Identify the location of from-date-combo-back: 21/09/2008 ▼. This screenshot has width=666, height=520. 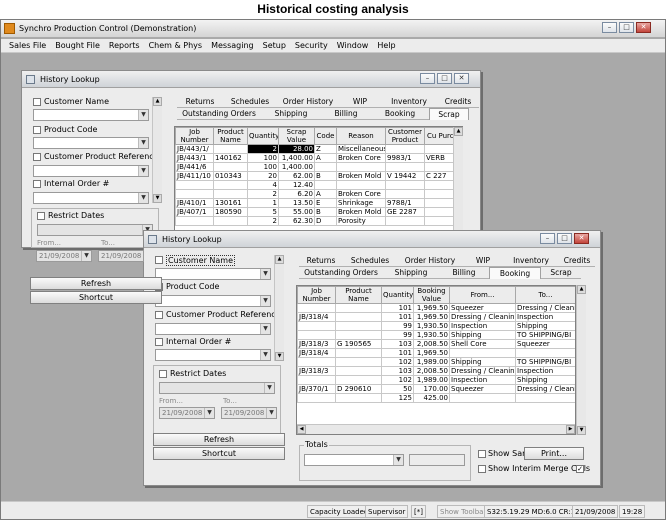
(64, 256).